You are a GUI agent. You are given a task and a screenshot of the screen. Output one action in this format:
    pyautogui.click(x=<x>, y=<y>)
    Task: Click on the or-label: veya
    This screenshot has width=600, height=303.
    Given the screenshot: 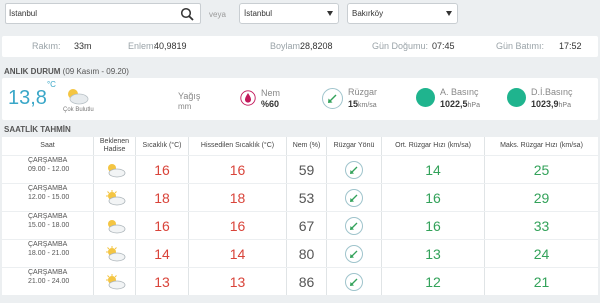 What is the action you would take?
    pyautogui.click(x=217, y=14)
    